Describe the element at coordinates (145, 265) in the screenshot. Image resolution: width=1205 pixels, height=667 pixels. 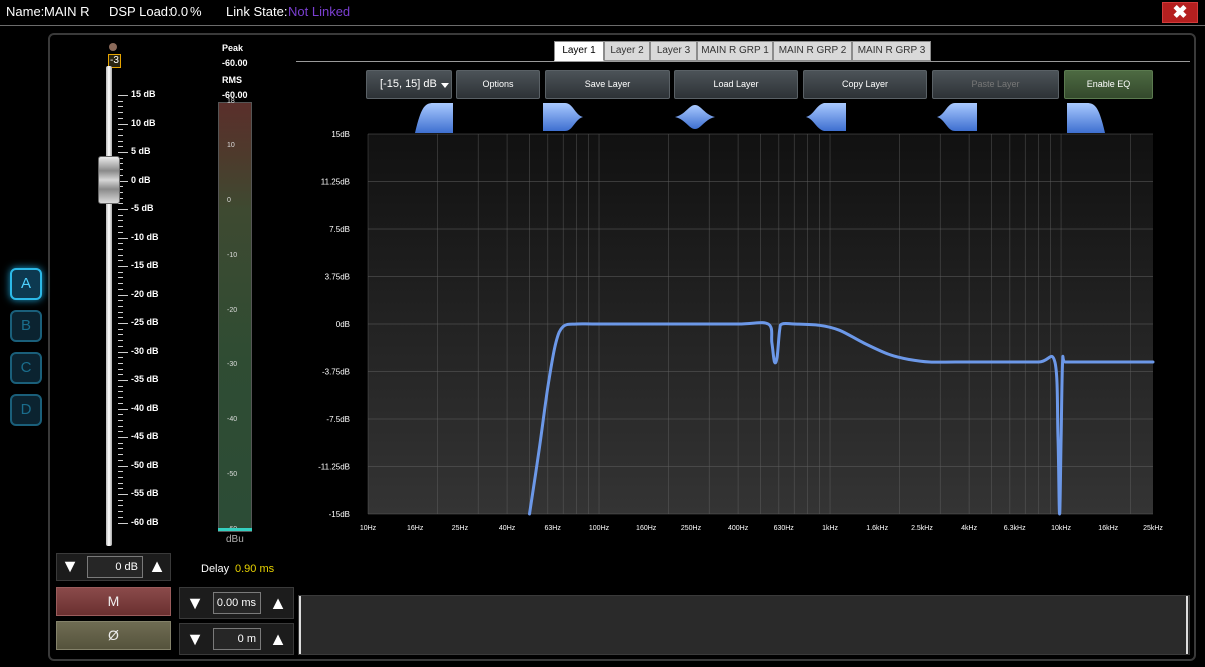
I see `fader-scale-label: -15 dB` at that location.